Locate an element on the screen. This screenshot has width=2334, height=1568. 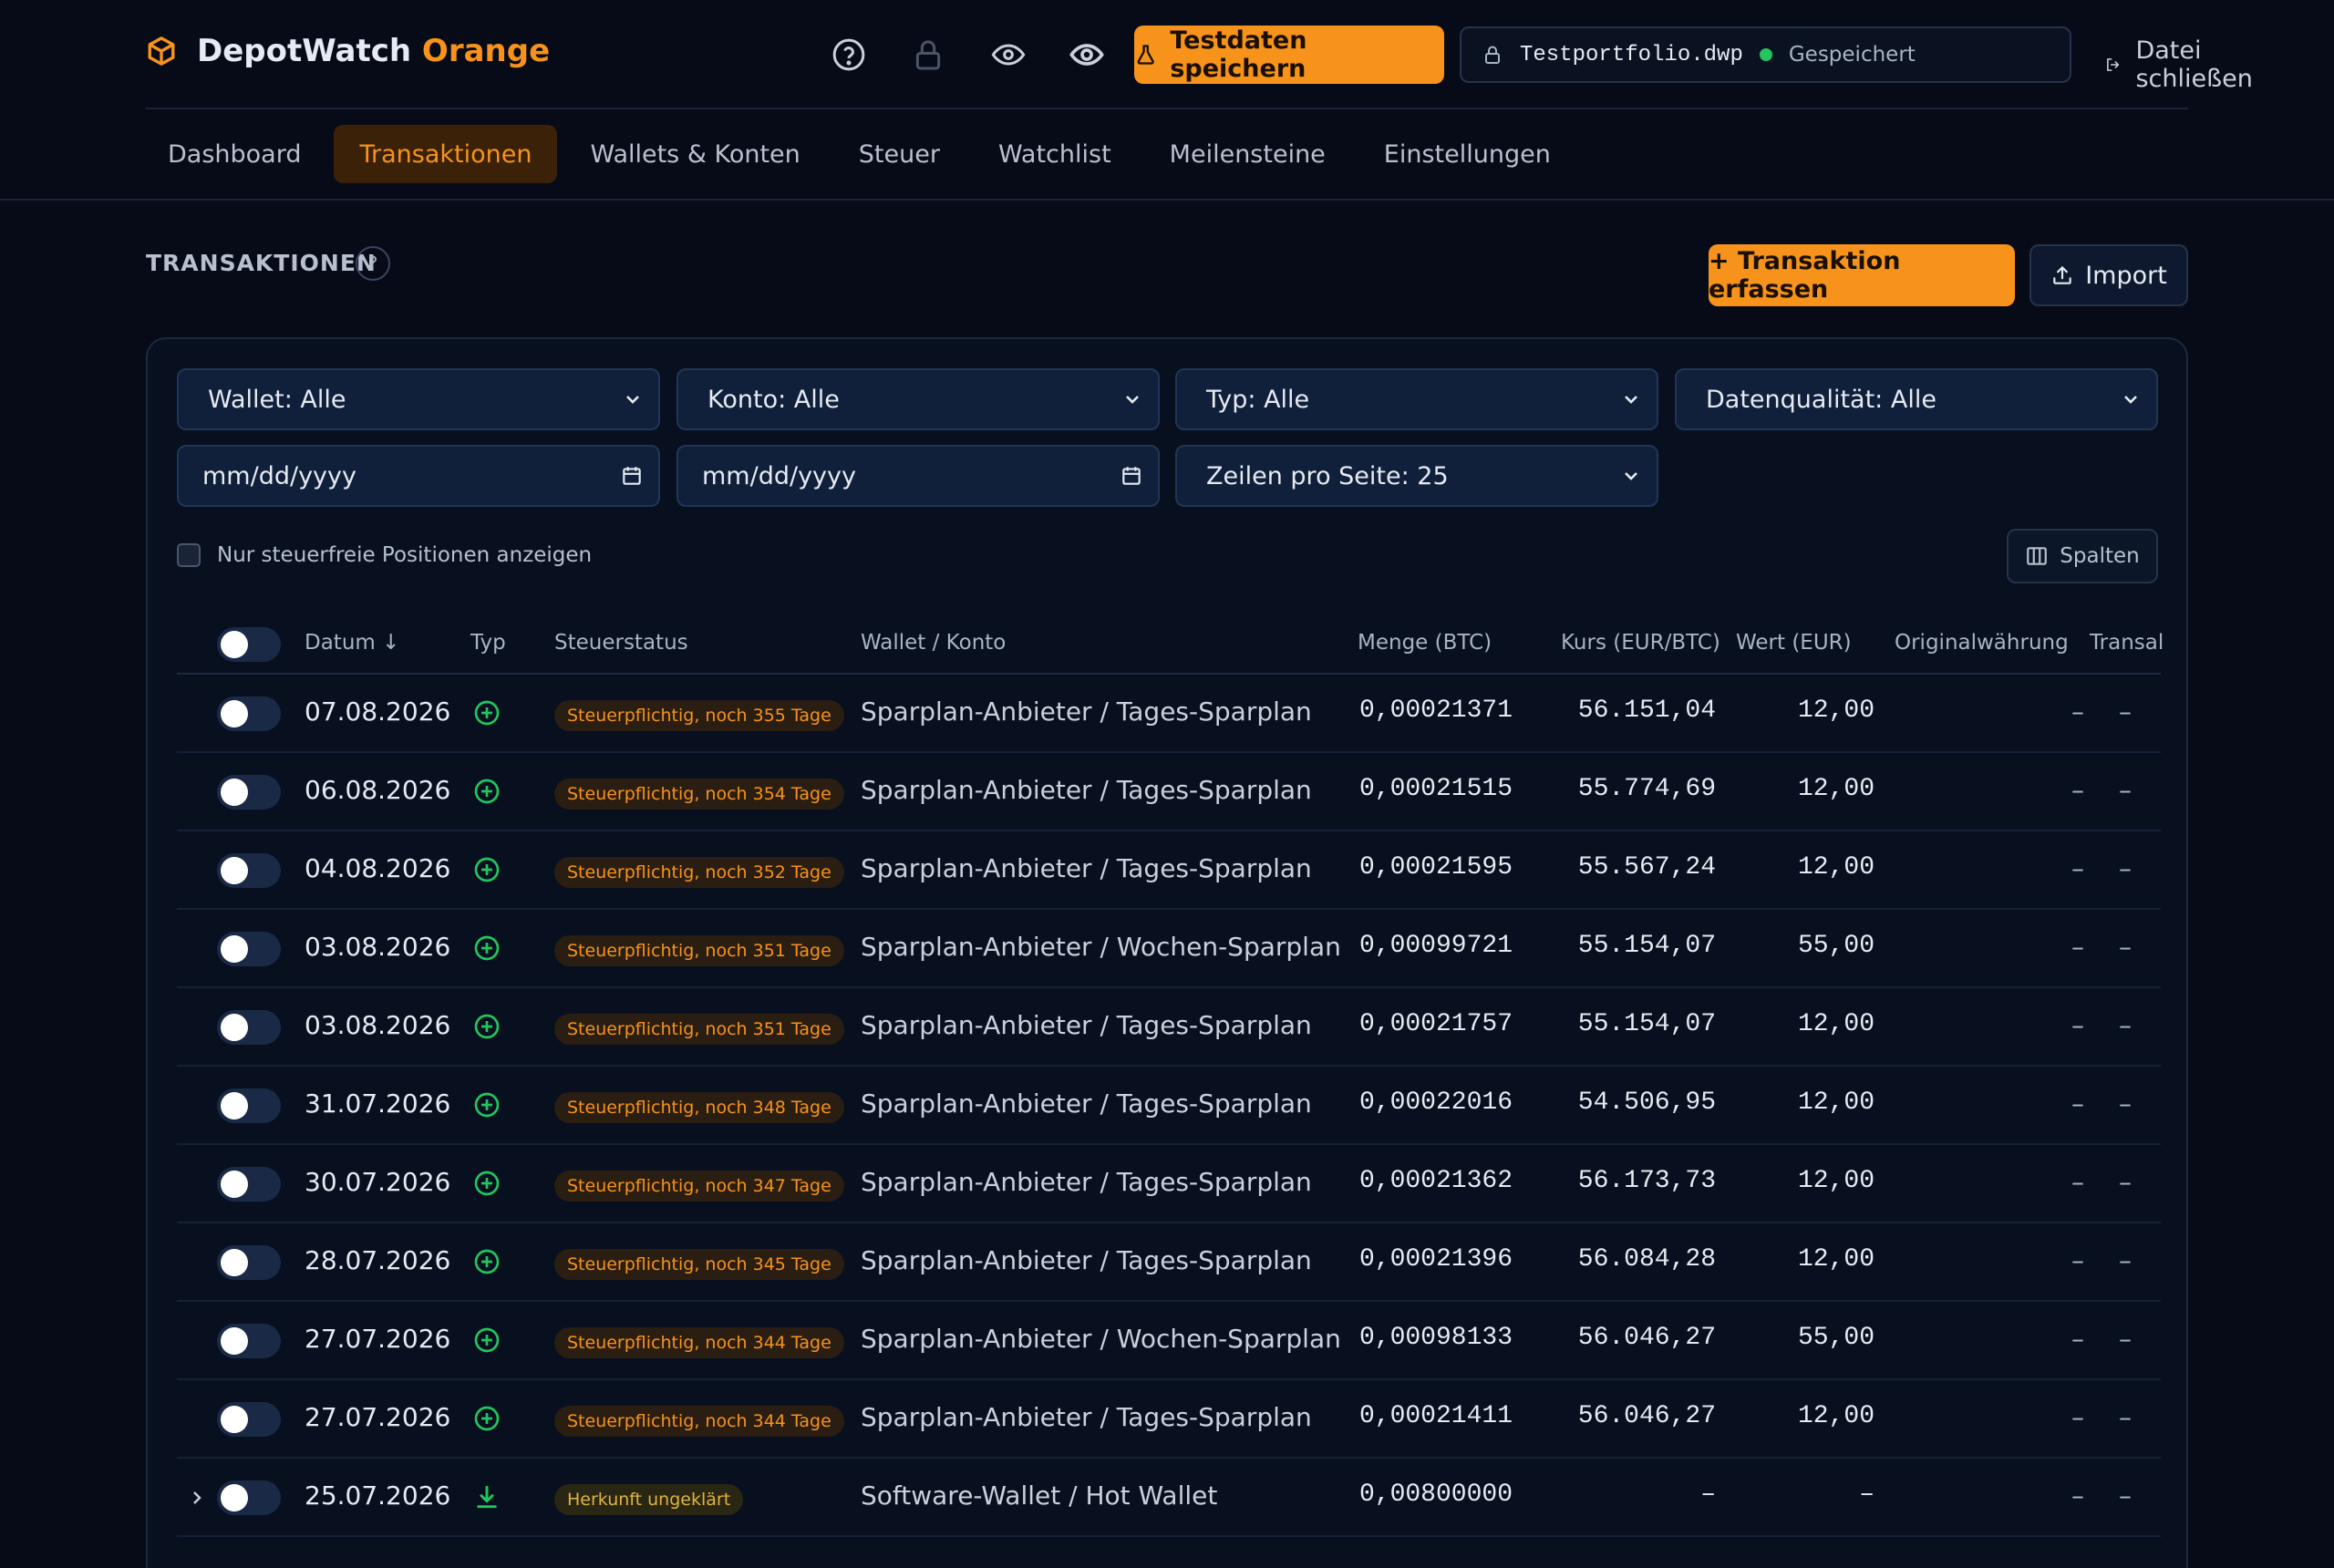
typ-filter-select: Typ: Alle is located at coordinates (1416, 399).